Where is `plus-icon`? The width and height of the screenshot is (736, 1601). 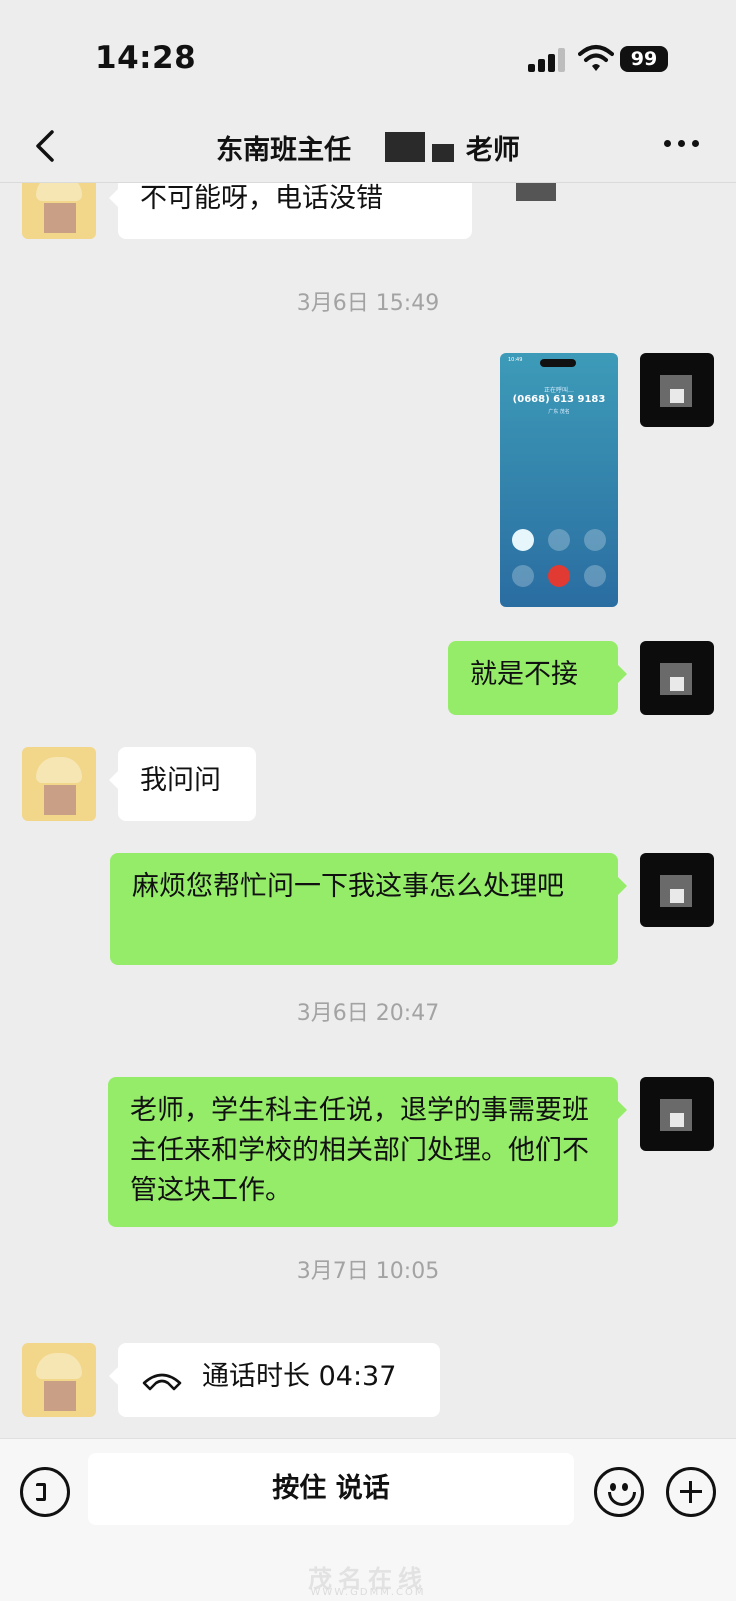 plus-icon is located at coordinates (691, 1492).